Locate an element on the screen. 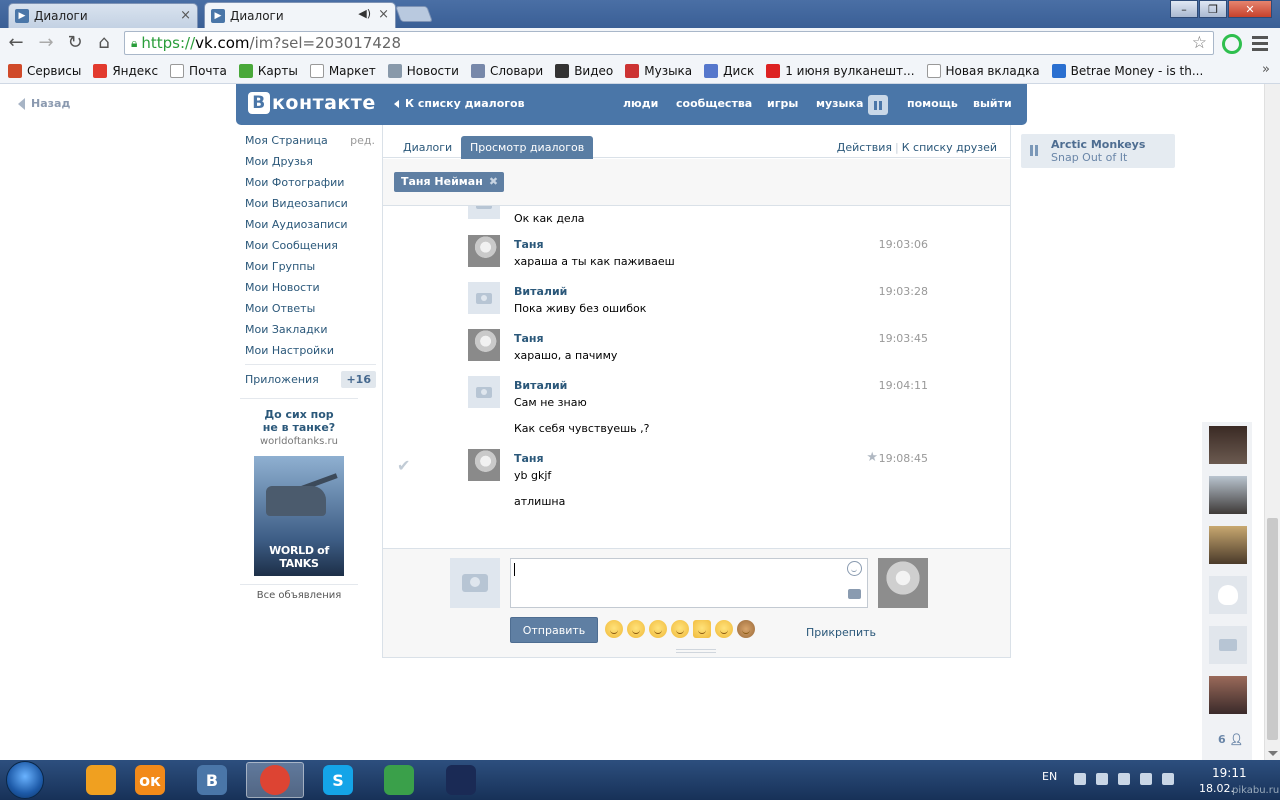  scroll-down-arrow-icon is located at coordinates (1273, 753).